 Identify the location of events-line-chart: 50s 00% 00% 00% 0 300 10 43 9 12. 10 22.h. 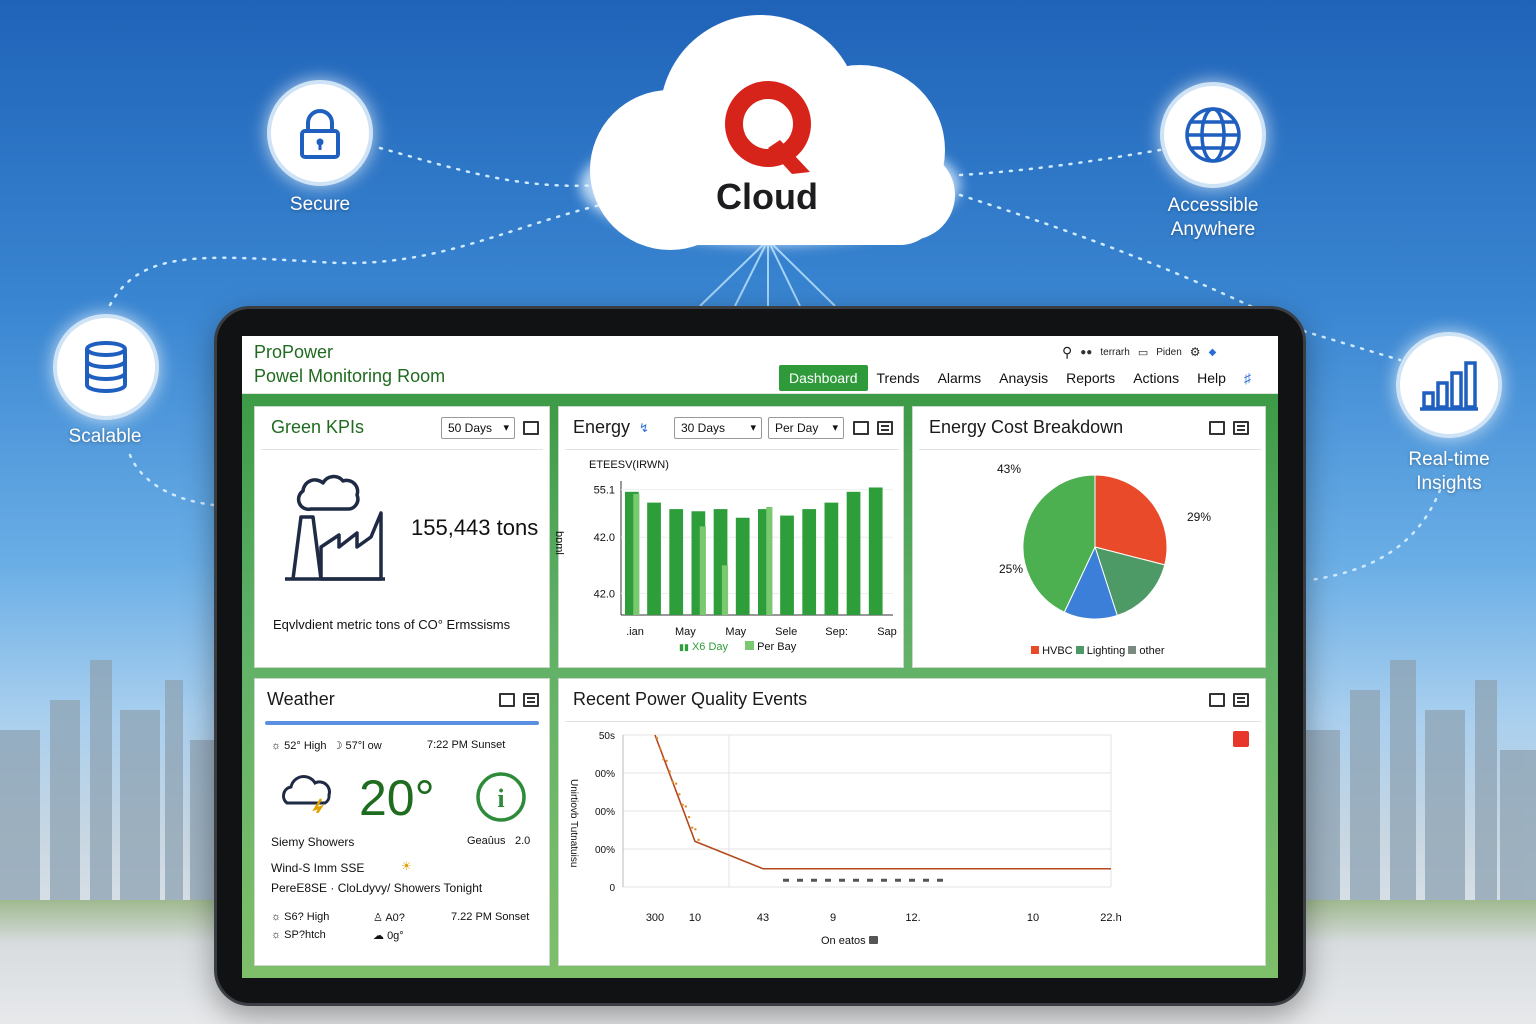
(858, 827).